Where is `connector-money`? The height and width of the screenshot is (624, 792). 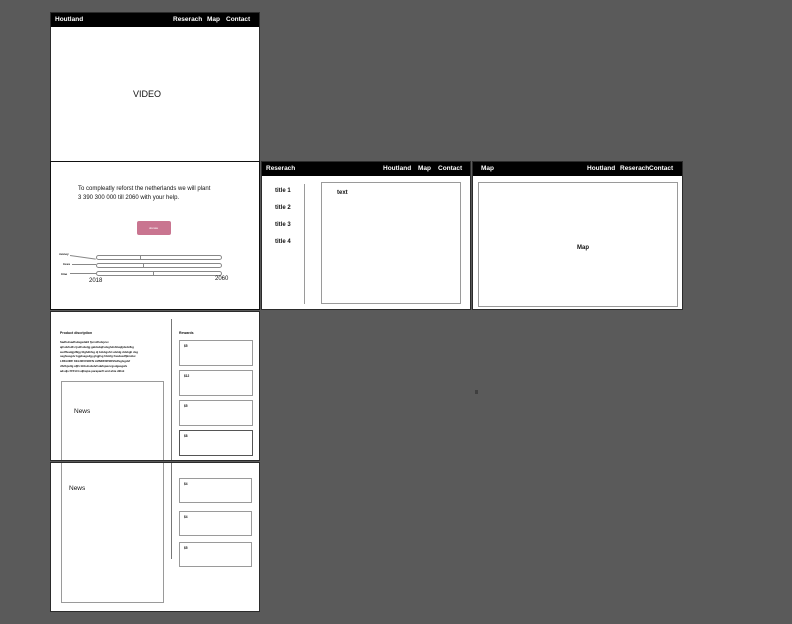
connector-money is located at coordinates (82, 257).